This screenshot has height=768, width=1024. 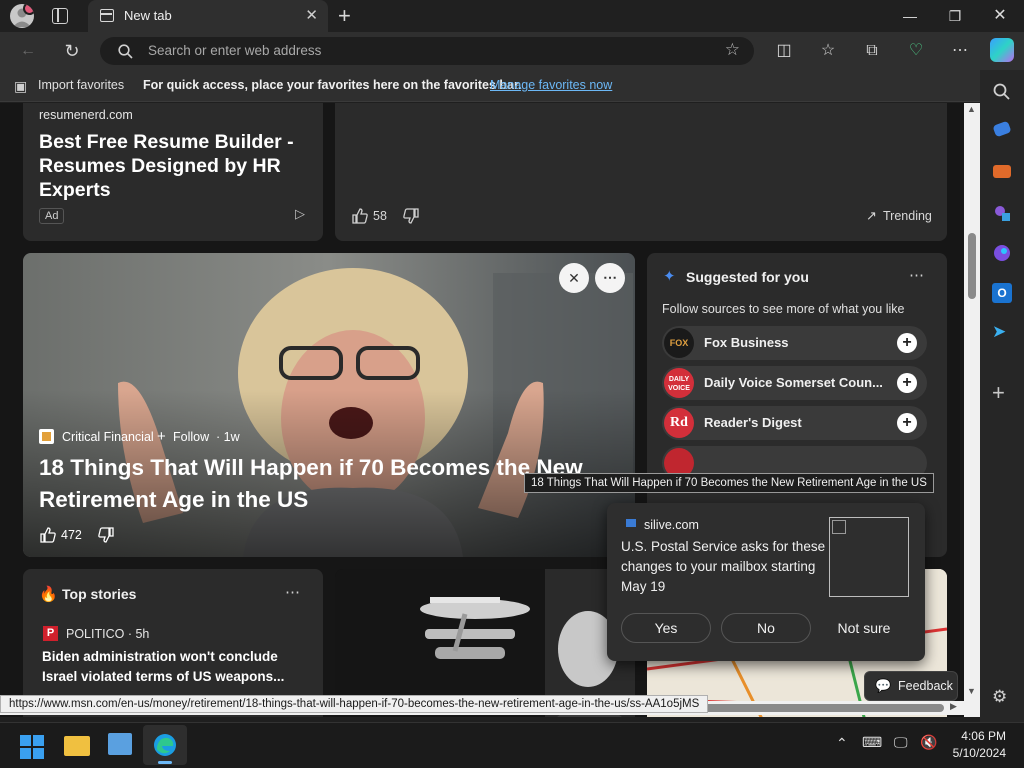 What do you see at coordinates (48, 535) in the screenshot?
I see `hero-like-icon` at bounding box center [48, 535].